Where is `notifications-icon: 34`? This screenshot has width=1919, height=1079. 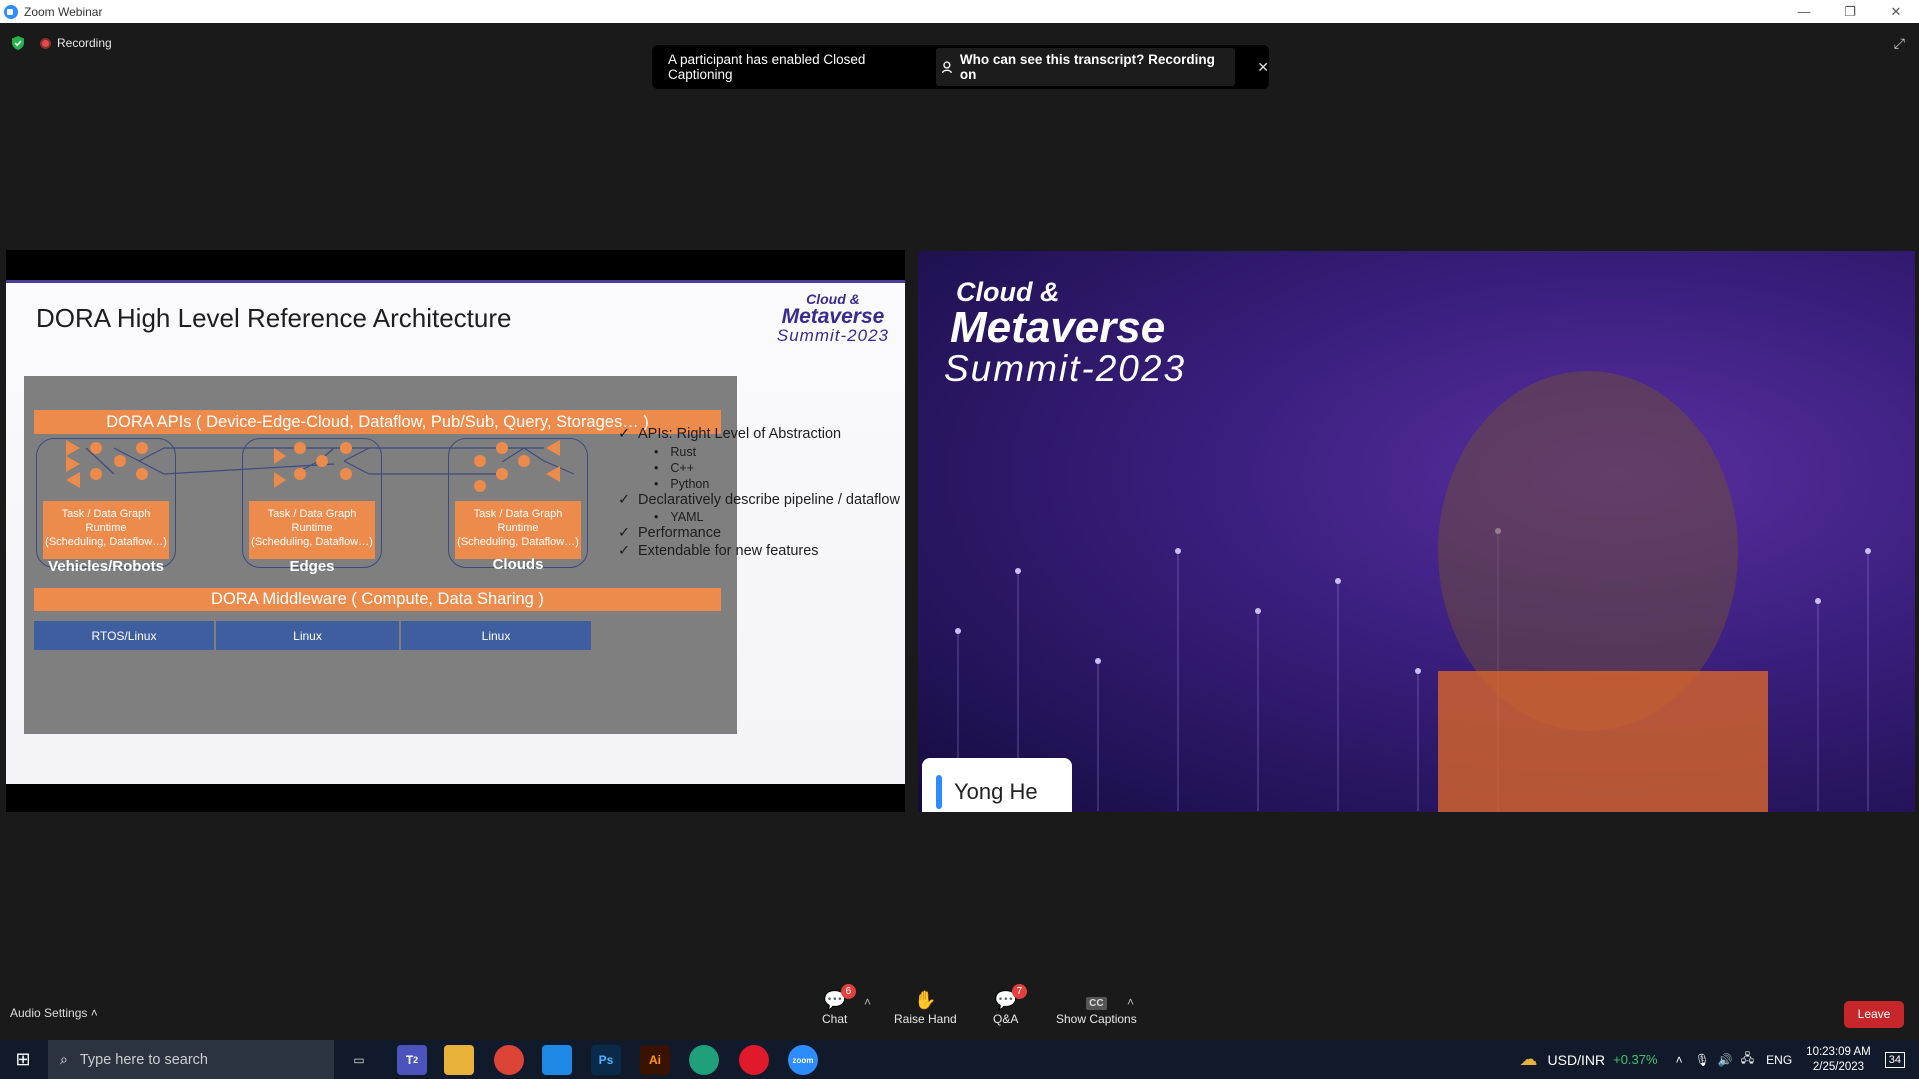
notifications-icon: 34 is located at coordinates (1894, 1059).